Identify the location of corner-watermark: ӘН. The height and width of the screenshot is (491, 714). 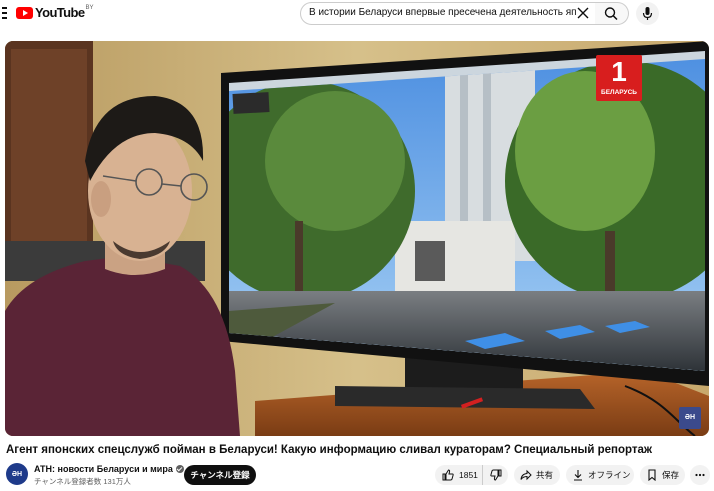
(690, 418).